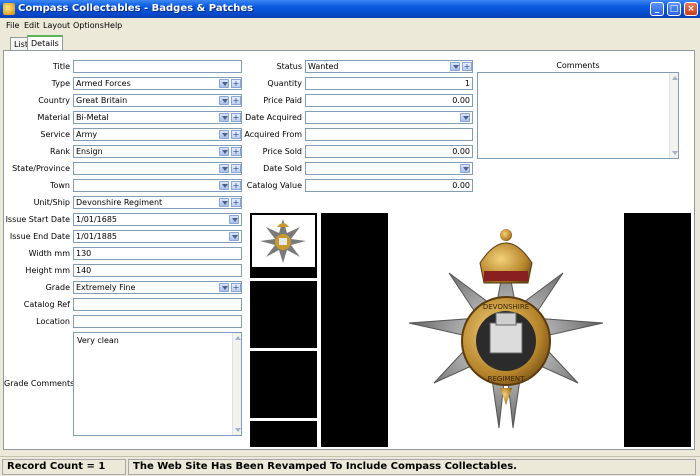 This screenshot has width=700, height=476. Describe the element at coordinates (157, 253) in the screenshot. I see `width-field: 130` at that location.